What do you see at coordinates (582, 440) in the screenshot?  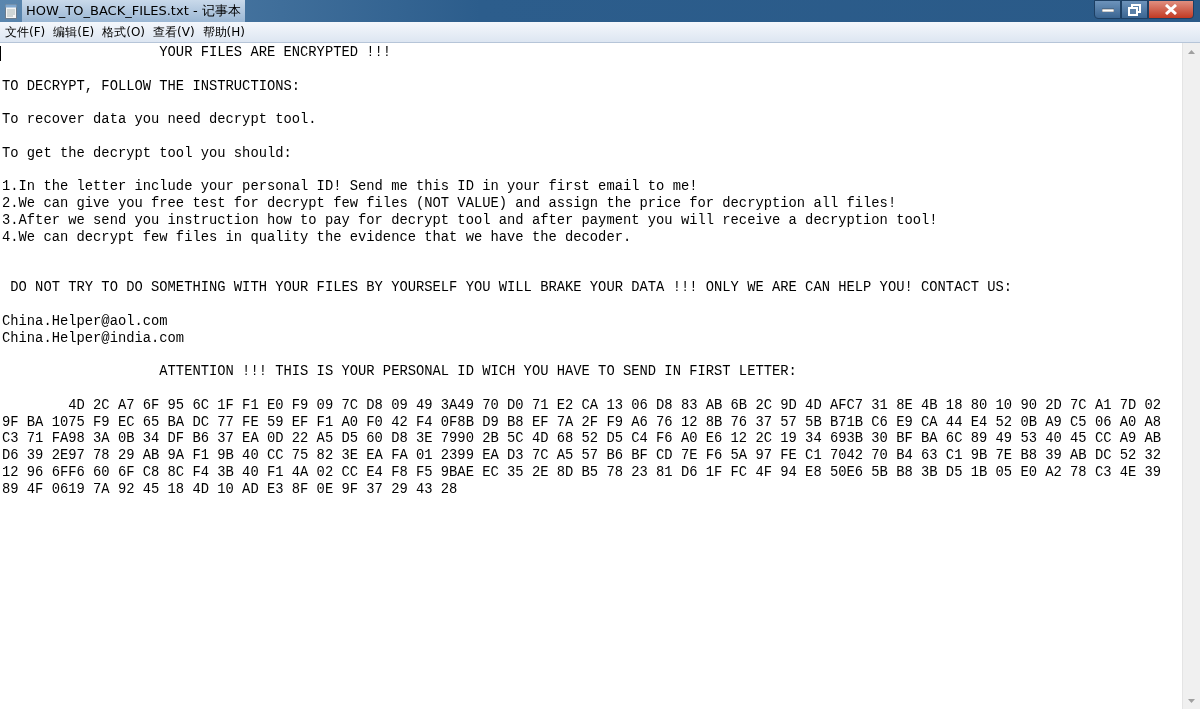 I see `text-line: C3 71 FA98 3A 0B 34 DF B6 37 EA 0D 22 A5 D5 60 D8 3E 7990 2B 5C 4D 68 52 D5 C4 F6 A0 E6 12 2C 19 34 693B 30 BF BA 6C 89 49 53 40 45 CC A9 AB` at bounding box center [582, 440].